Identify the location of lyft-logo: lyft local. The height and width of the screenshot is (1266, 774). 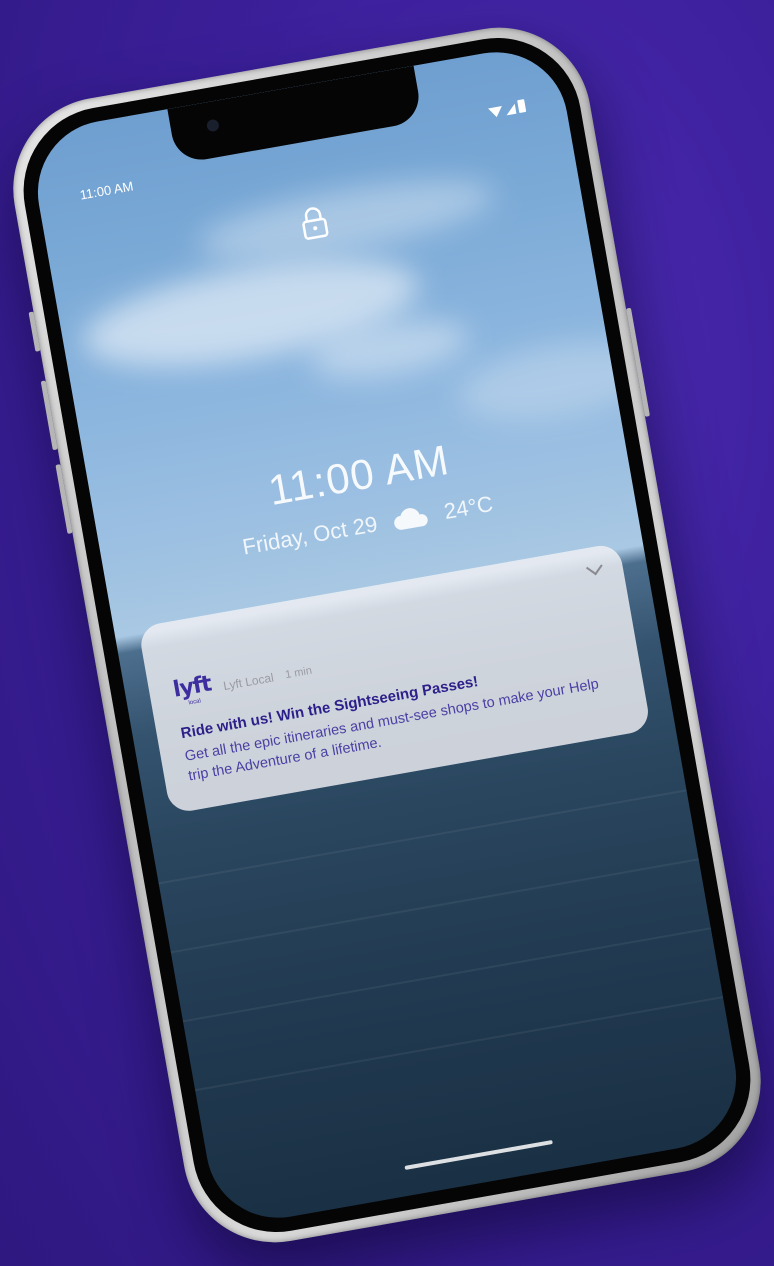
(192, 690).